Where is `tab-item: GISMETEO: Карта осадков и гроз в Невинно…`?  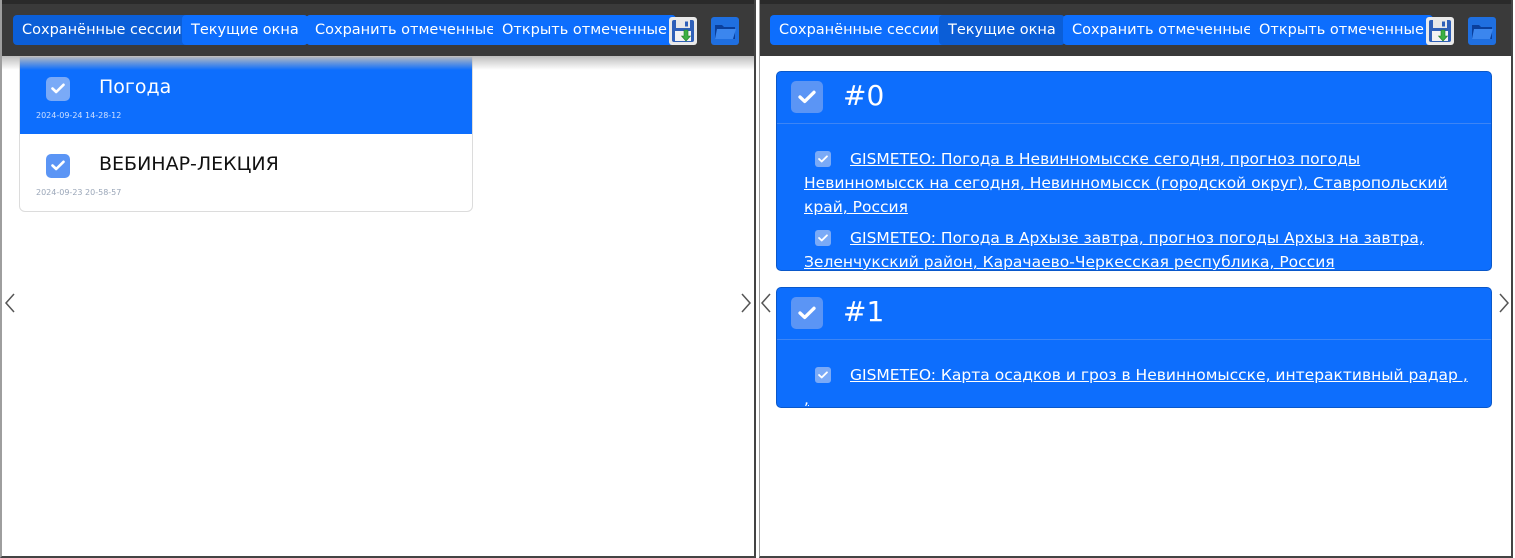
tab-item: GISMETEO: Карта осадков и гроз в Невинно… is located at coordinates (1134, 387).